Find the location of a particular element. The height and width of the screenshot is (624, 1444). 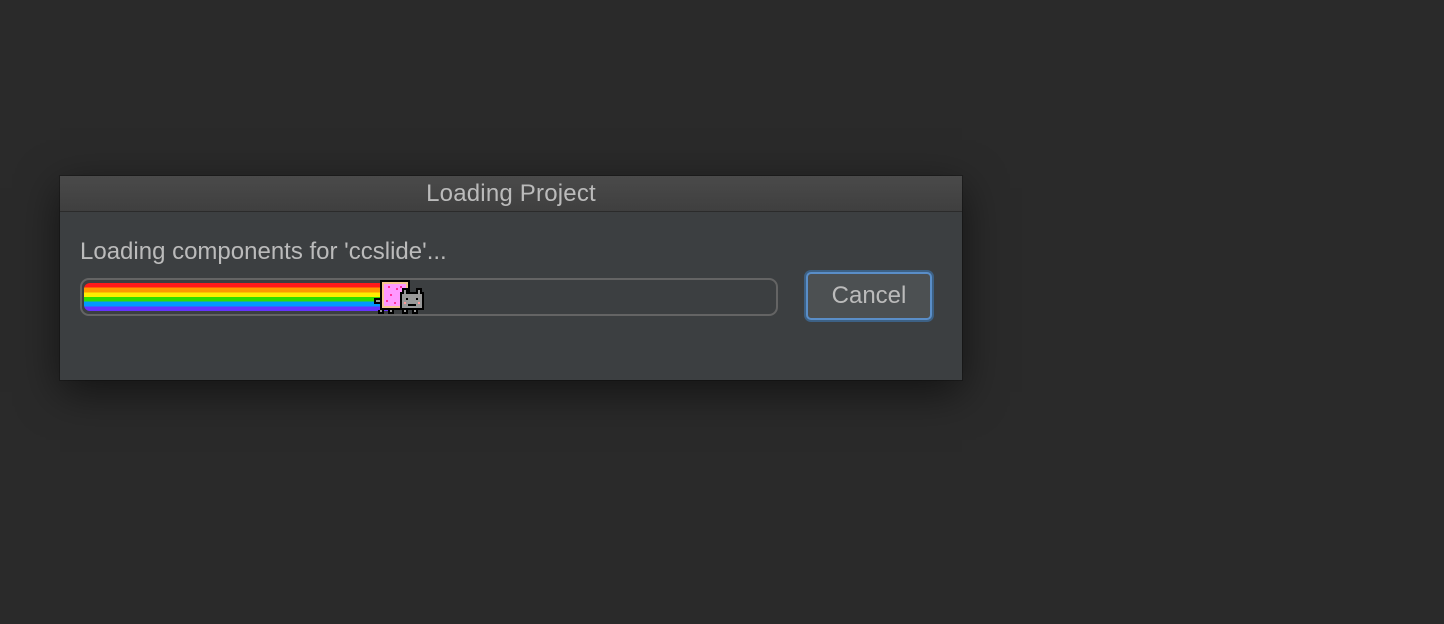

dialog-titlebar: Loading Project is located at coordinates (511, 194).